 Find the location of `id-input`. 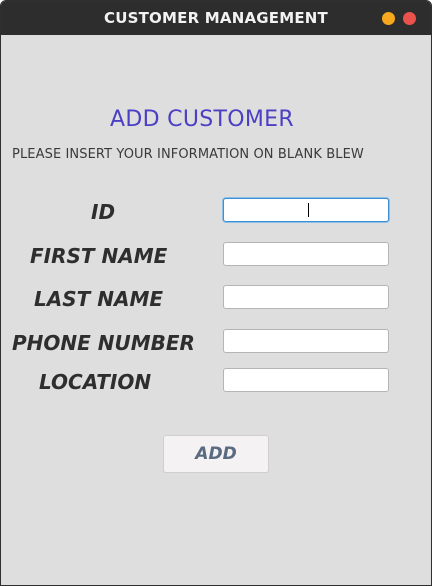

id-input is located at coordinates (306, 210).